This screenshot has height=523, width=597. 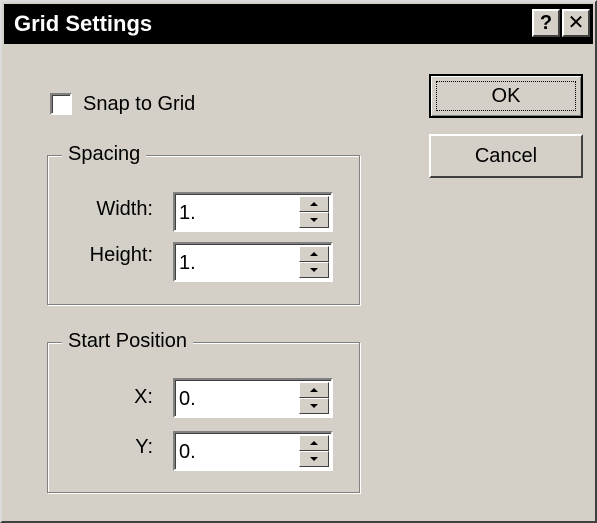 I want to click on cancel-button: Cancel, so click(x=506, y=156).